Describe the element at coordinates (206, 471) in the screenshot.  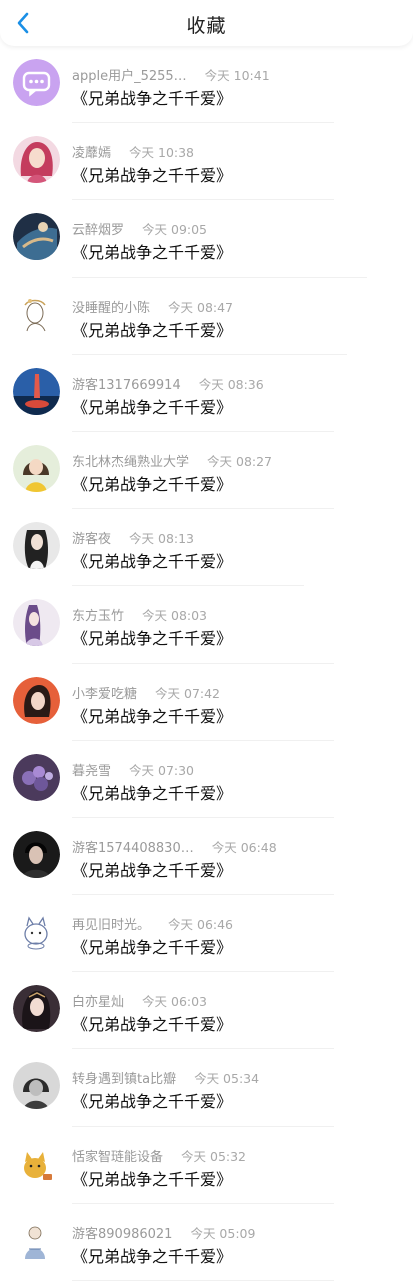
I see `list-item: 东北林杰绳熟业大学 今天 08:27 《兄弟战争之千千爱》` at that location.